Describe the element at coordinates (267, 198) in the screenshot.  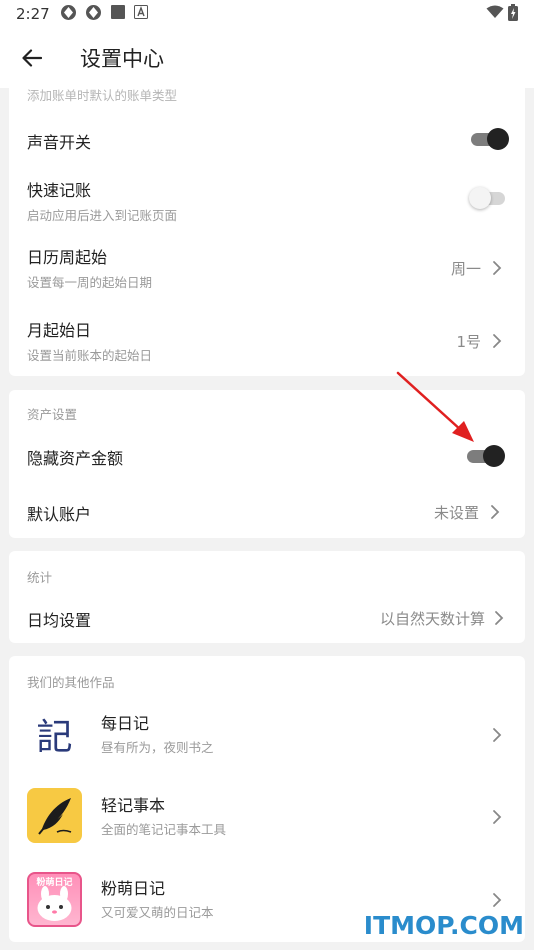
I see `quick-entry-row: 快速记账 启动应用后进入到记账页面` at that location.